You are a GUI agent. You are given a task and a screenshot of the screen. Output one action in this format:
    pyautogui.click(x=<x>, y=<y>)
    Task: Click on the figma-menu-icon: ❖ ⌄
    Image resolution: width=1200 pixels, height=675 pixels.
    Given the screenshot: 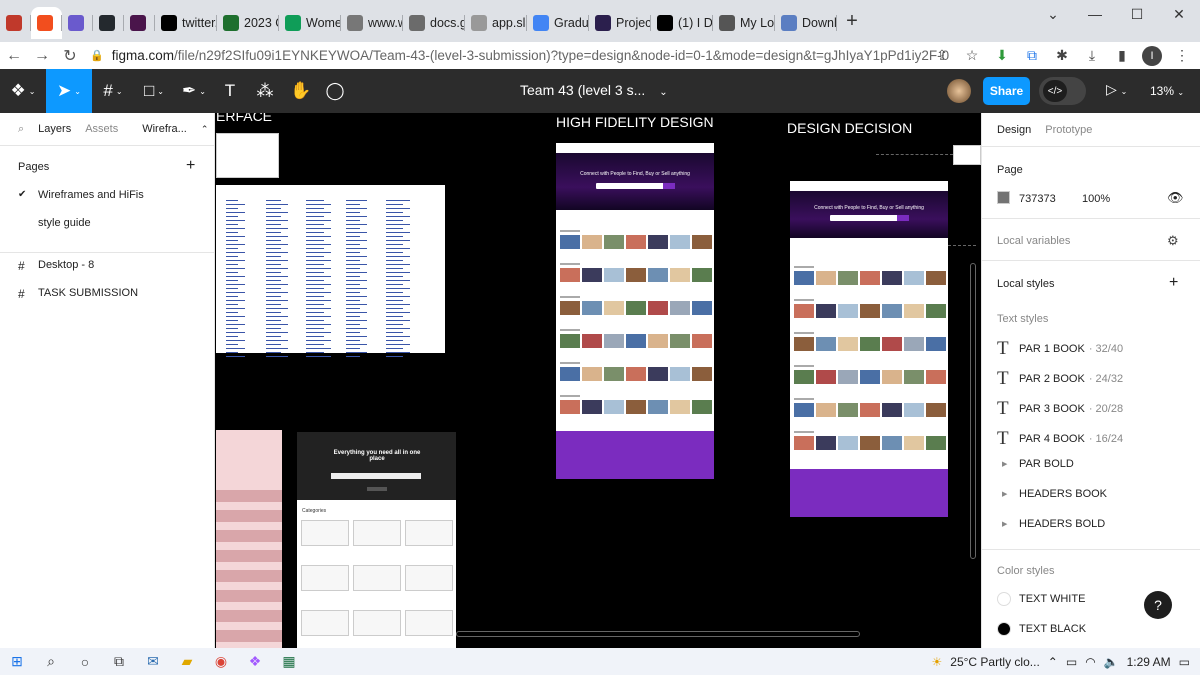 What is the action you would take?
    pyautogui.click(x=23, y=91)
    